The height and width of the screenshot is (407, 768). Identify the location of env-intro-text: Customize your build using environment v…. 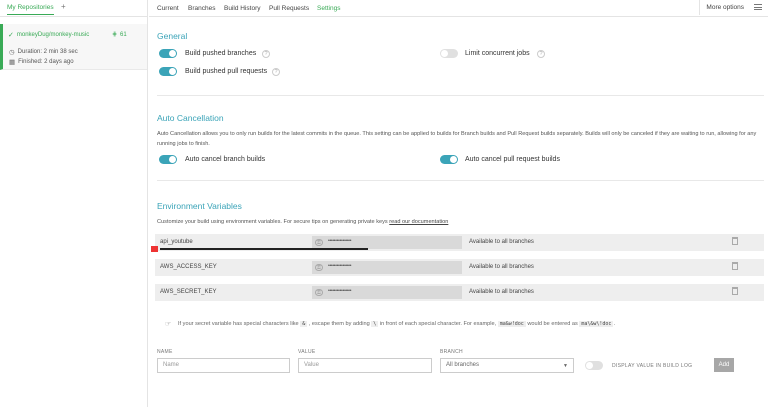
(272, 222).